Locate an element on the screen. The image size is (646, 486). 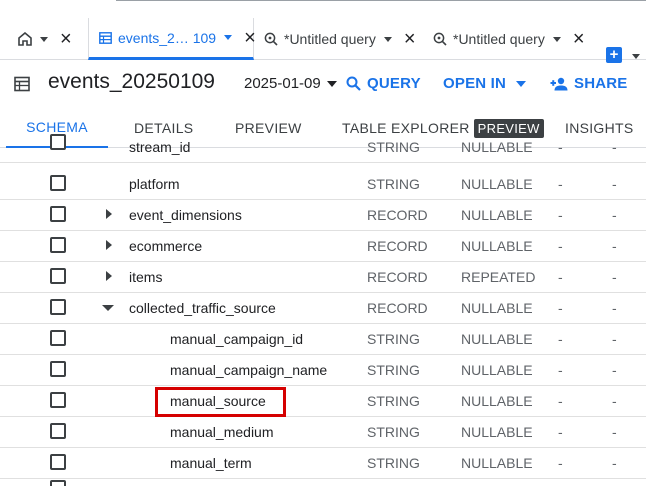
field-name: event_dimensions is located at coordinates (185, 215).